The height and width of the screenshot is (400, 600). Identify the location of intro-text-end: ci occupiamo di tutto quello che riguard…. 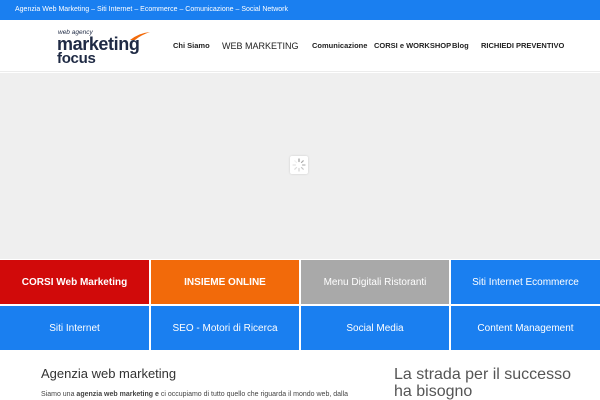
(253, 394).